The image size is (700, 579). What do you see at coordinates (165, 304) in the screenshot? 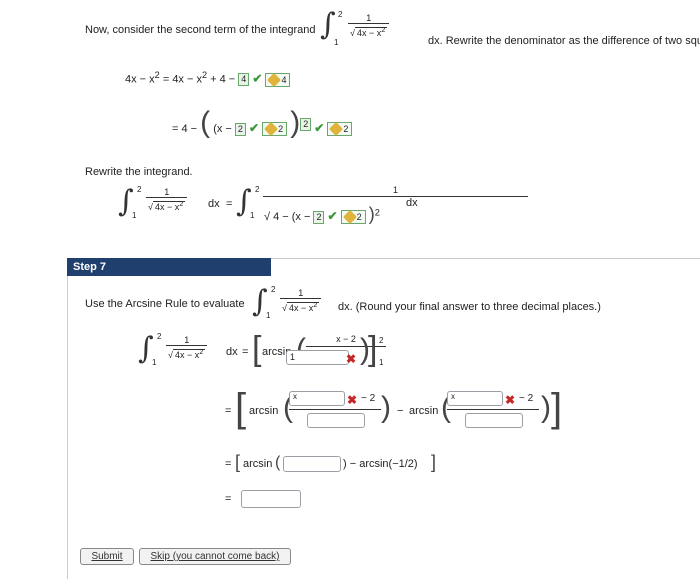
I see `arcsine-lead: Use the Arcsine Rule to evaluate` at bounding box center [165, 304].